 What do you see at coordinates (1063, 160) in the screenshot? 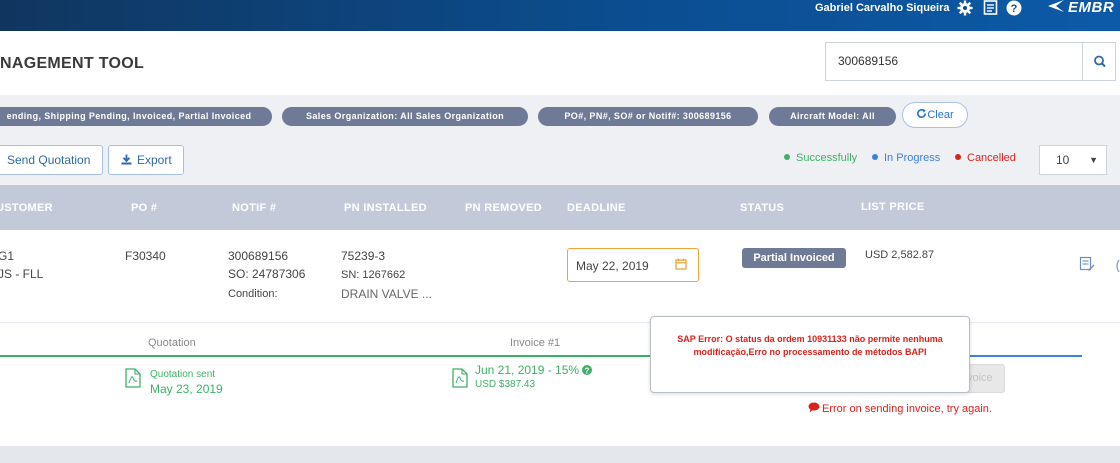
I see `page-size-value: 10` at bounding box center [1063, 160].